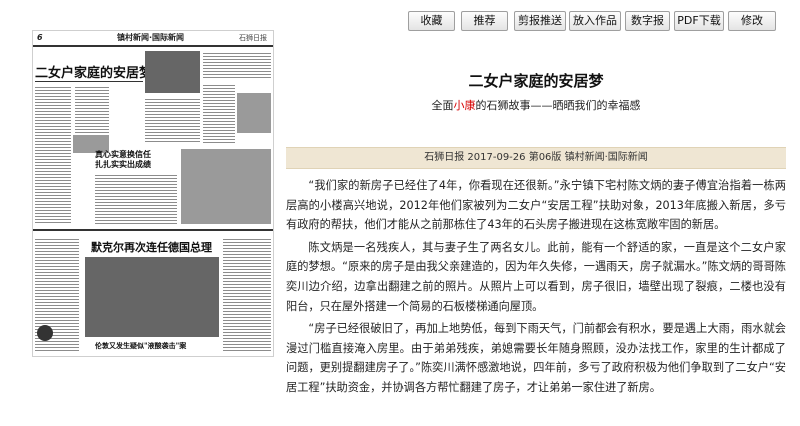  I want to click on digital-paper-button: 数字报, so click(647, 21).